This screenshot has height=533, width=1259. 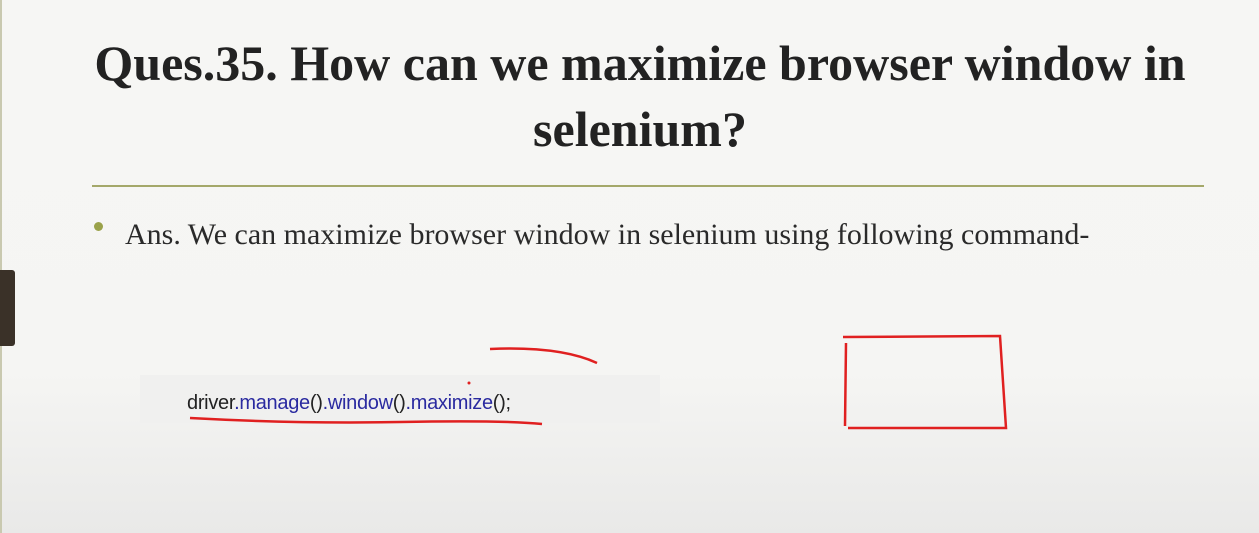 I want to click on pen-annotations, so click(x=598, y=382).